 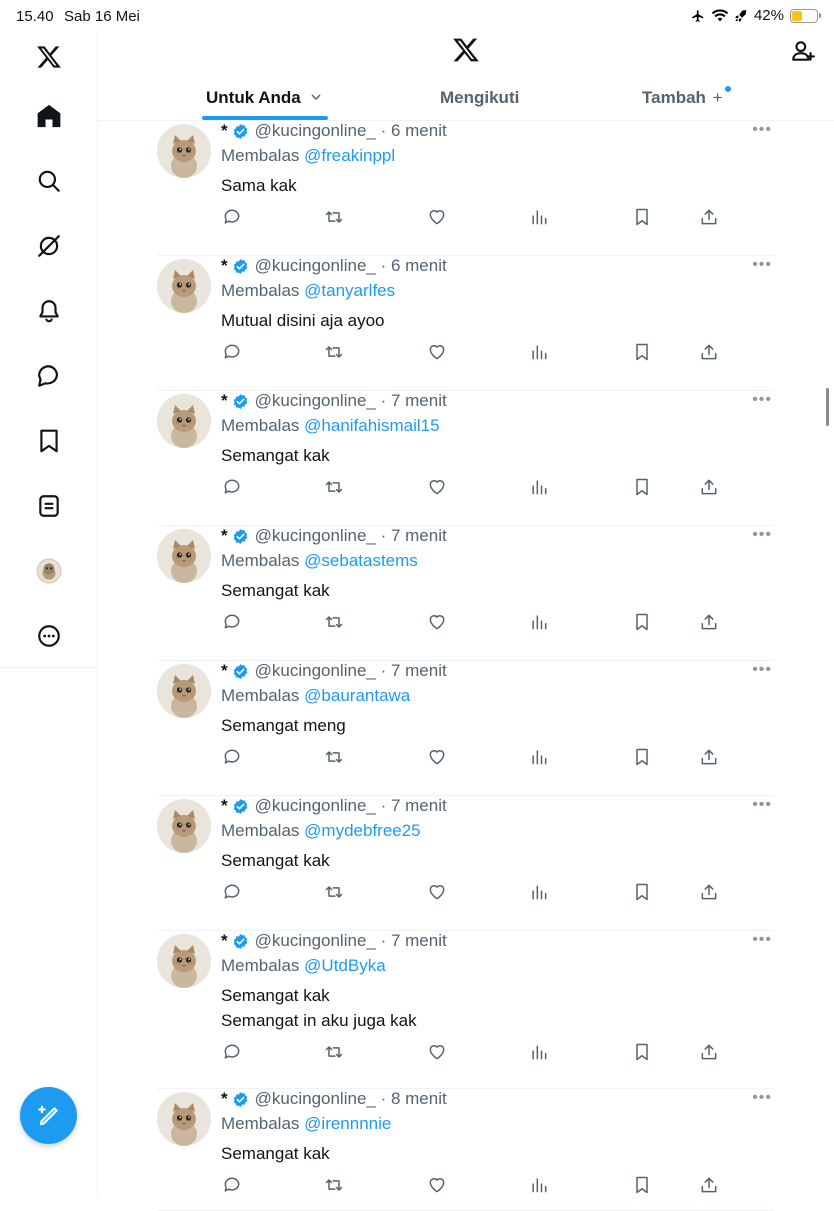 I want to click on x-logo, so click(x=49, y=57).